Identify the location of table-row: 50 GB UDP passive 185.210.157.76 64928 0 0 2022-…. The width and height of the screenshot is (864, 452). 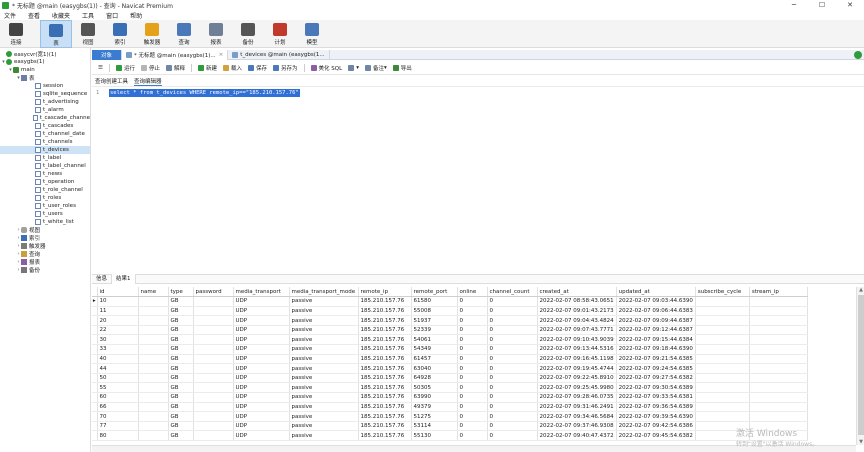
(450, 378).